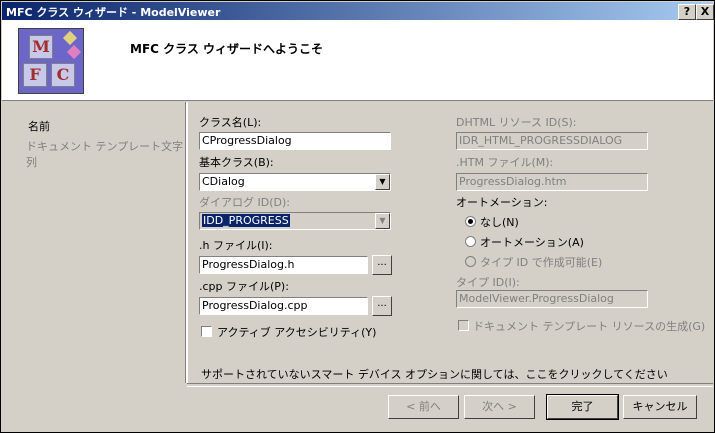  I want to click on next-button: 次へ >, so click(499, 407).